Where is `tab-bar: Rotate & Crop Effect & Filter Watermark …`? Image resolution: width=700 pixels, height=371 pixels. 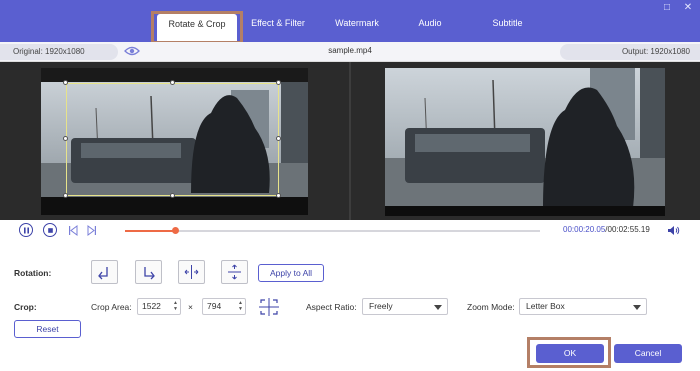 tab-bar: Rotate & Crop Effect & Filter Watermark … is located at coordinates (350, 21).